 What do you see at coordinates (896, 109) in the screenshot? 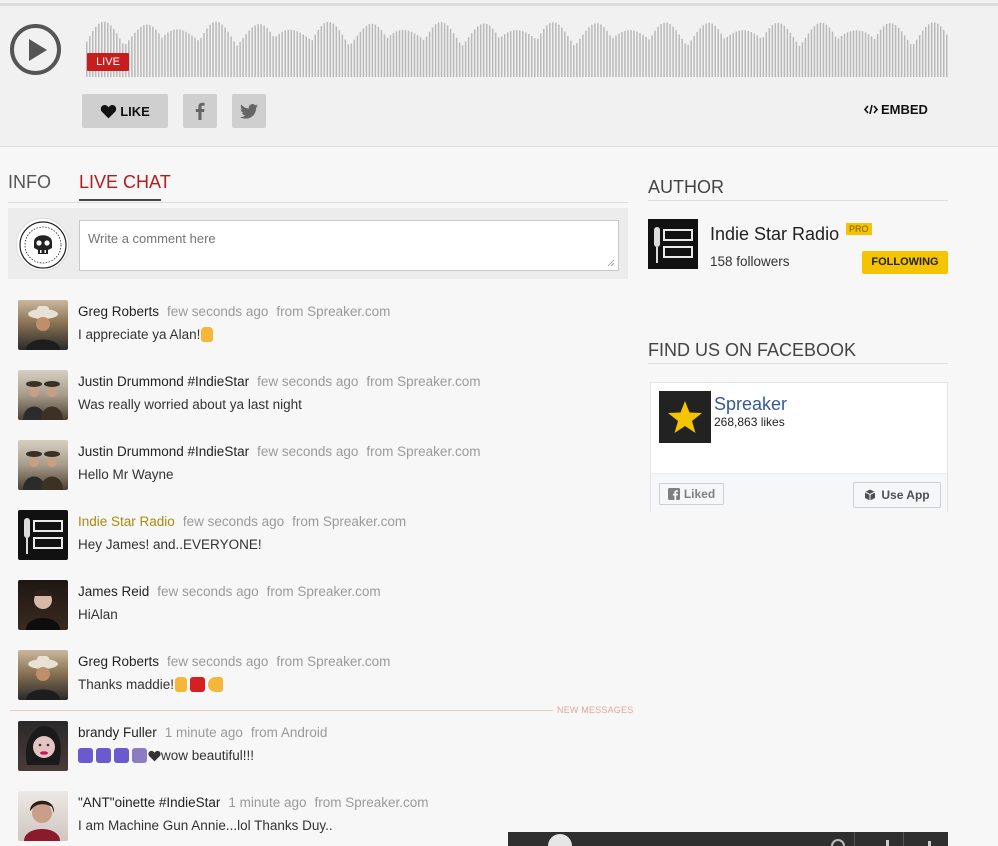
I see `embed-button: EMBED` at bounding box center [896, 109].